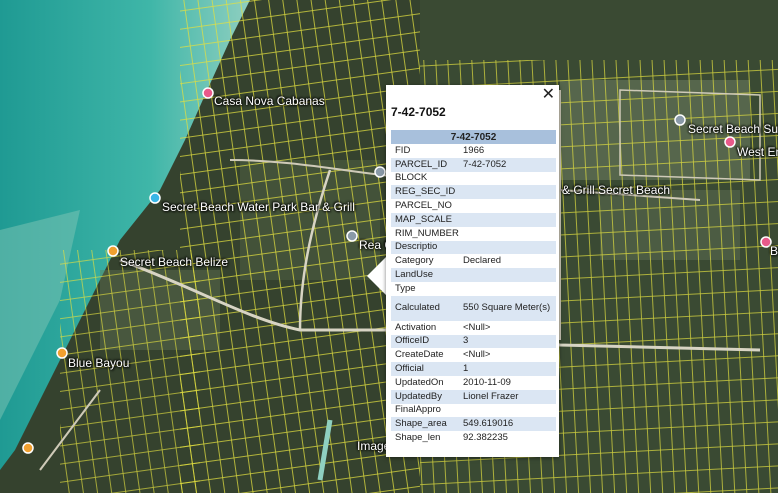  I want to click on table-row: Type, so click(473, 289).